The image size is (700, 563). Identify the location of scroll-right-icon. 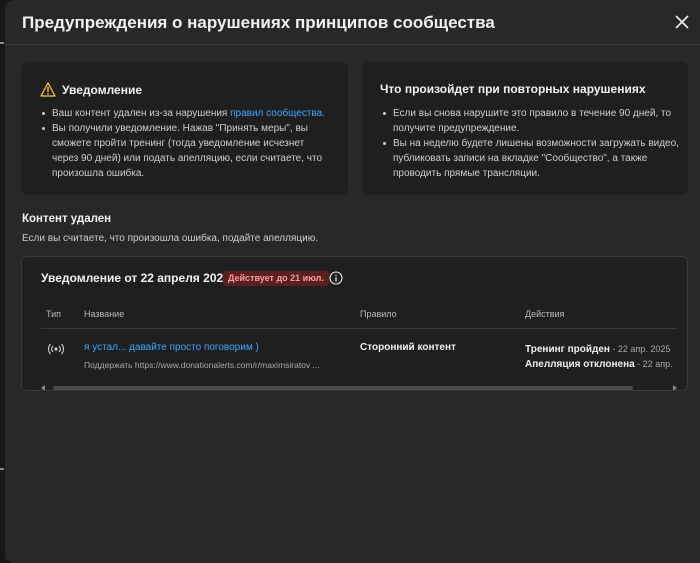
(675, 387).